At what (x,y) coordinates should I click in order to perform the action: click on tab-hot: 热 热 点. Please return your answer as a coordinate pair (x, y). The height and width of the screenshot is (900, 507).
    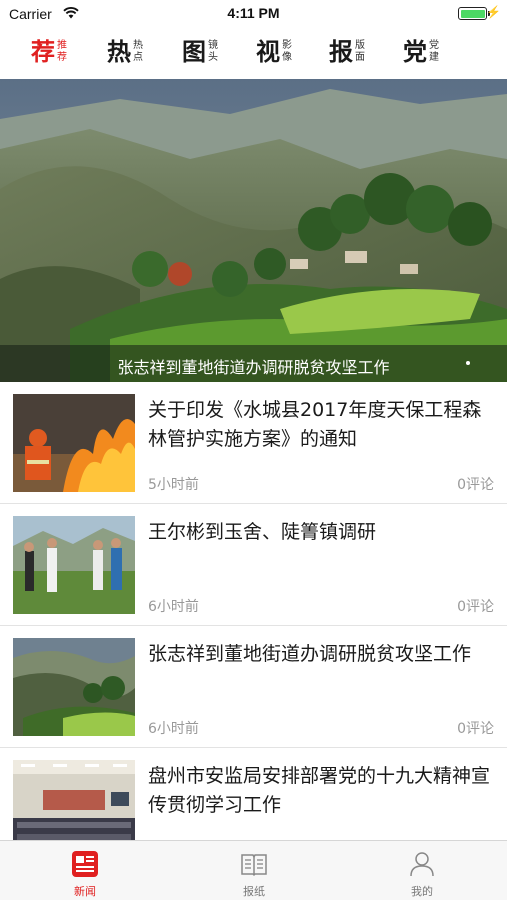
    Looking at the image, I should click on (125, 52).